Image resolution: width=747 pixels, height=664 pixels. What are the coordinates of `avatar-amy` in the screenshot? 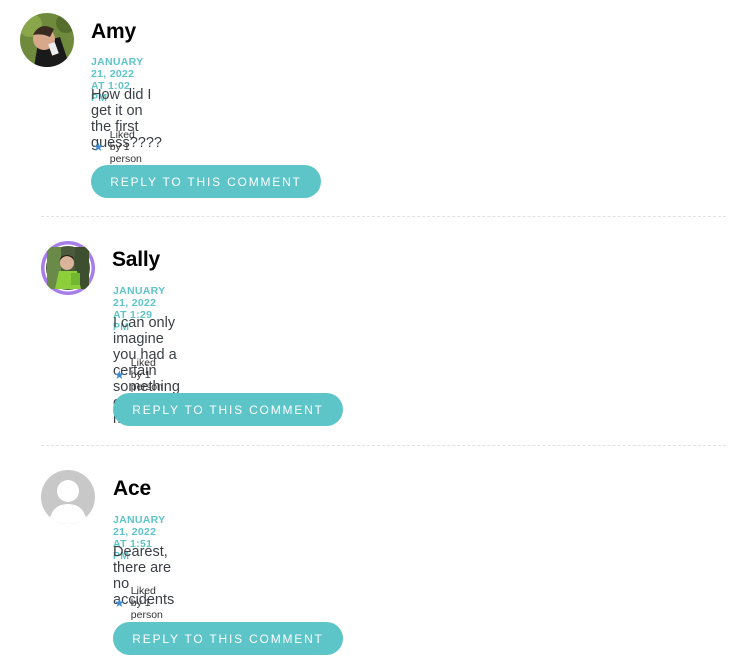 It's located at (47, 40).